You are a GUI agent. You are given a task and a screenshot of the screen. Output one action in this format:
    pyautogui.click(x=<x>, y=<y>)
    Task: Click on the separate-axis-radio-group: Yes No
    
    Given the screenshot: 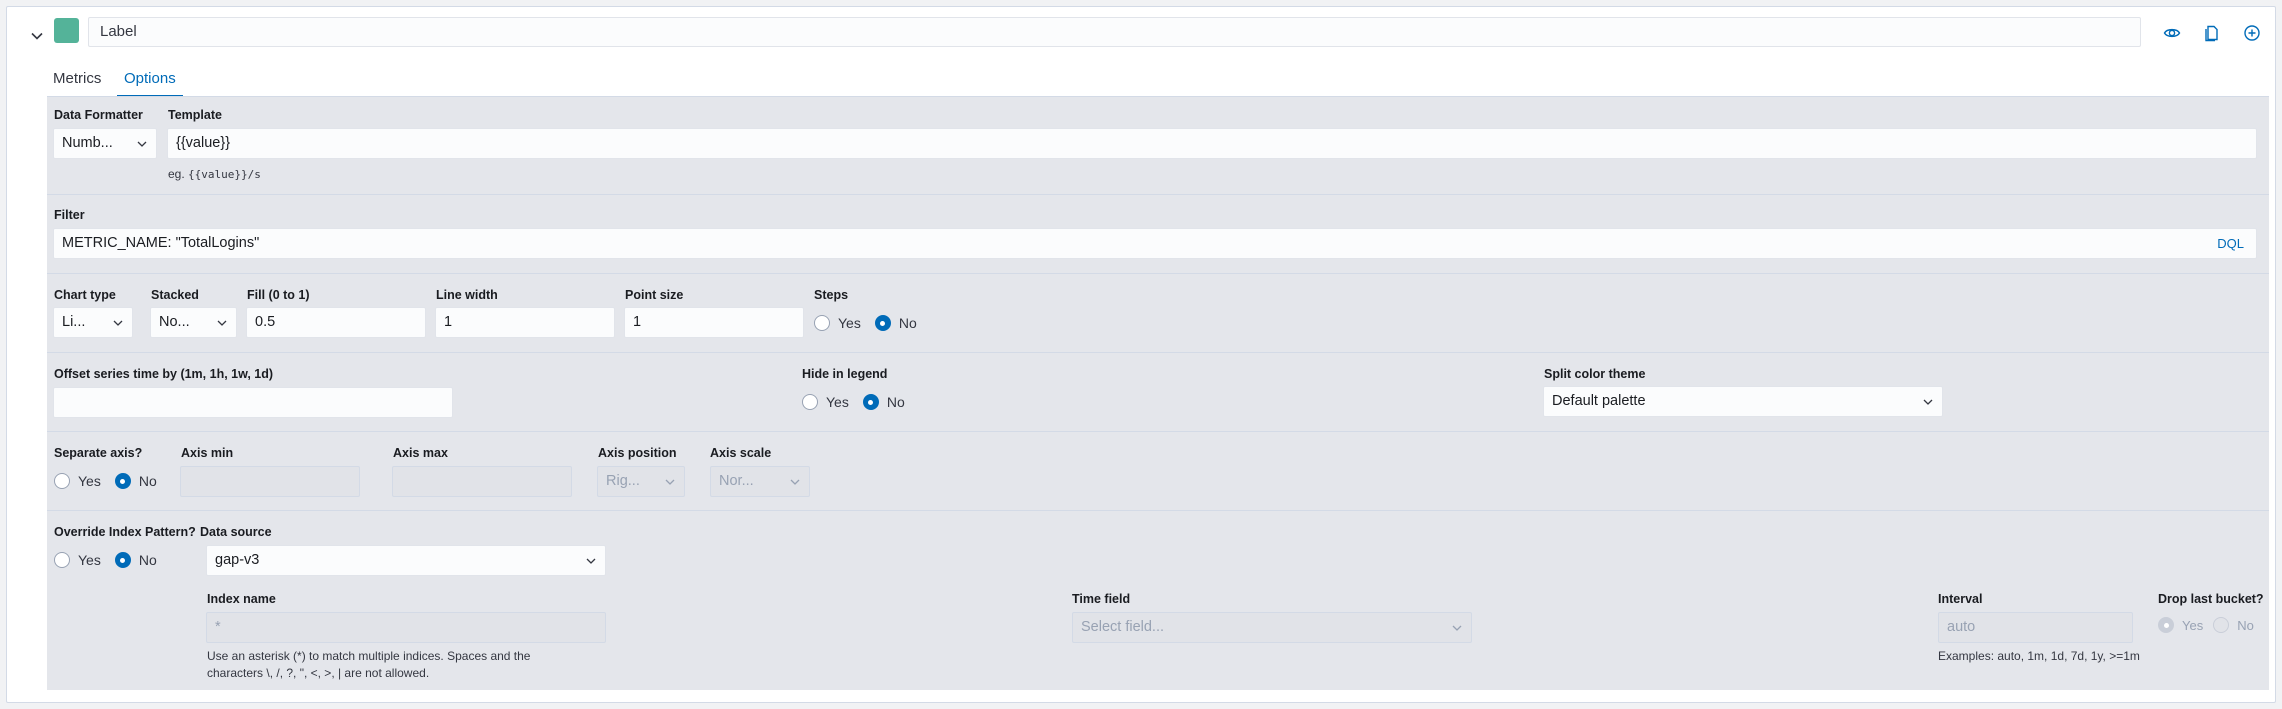 What is the action you would take?
    pyautogui.click(x=112, y=481)
    